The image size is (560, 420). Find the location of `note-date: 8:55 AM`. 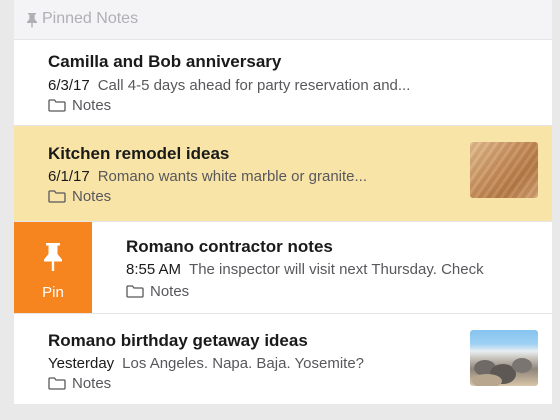

note-date: 8:55 AM is located at coordinates (154, 269).